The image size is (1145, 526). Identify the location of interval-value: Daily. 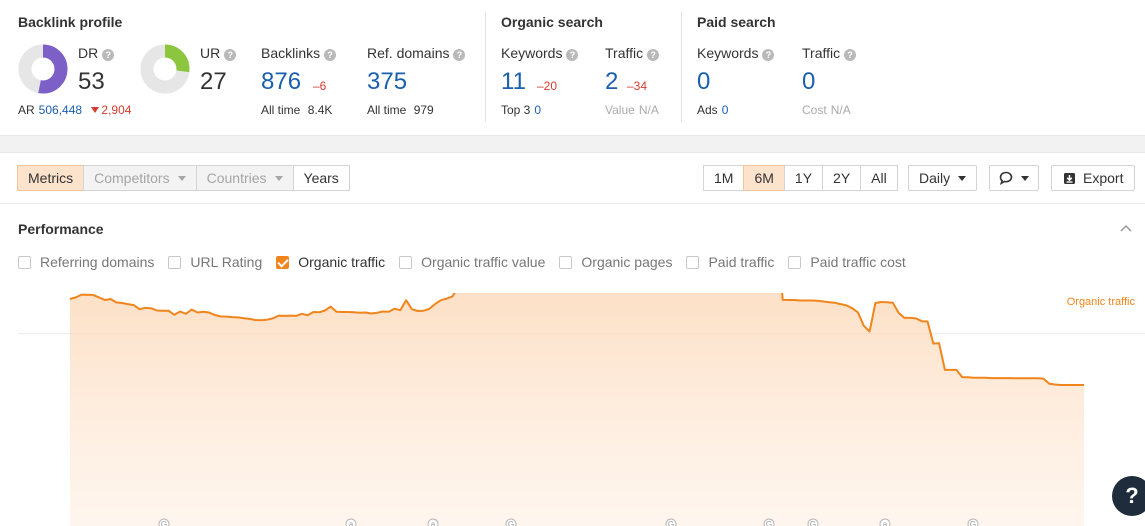
(935, 178).